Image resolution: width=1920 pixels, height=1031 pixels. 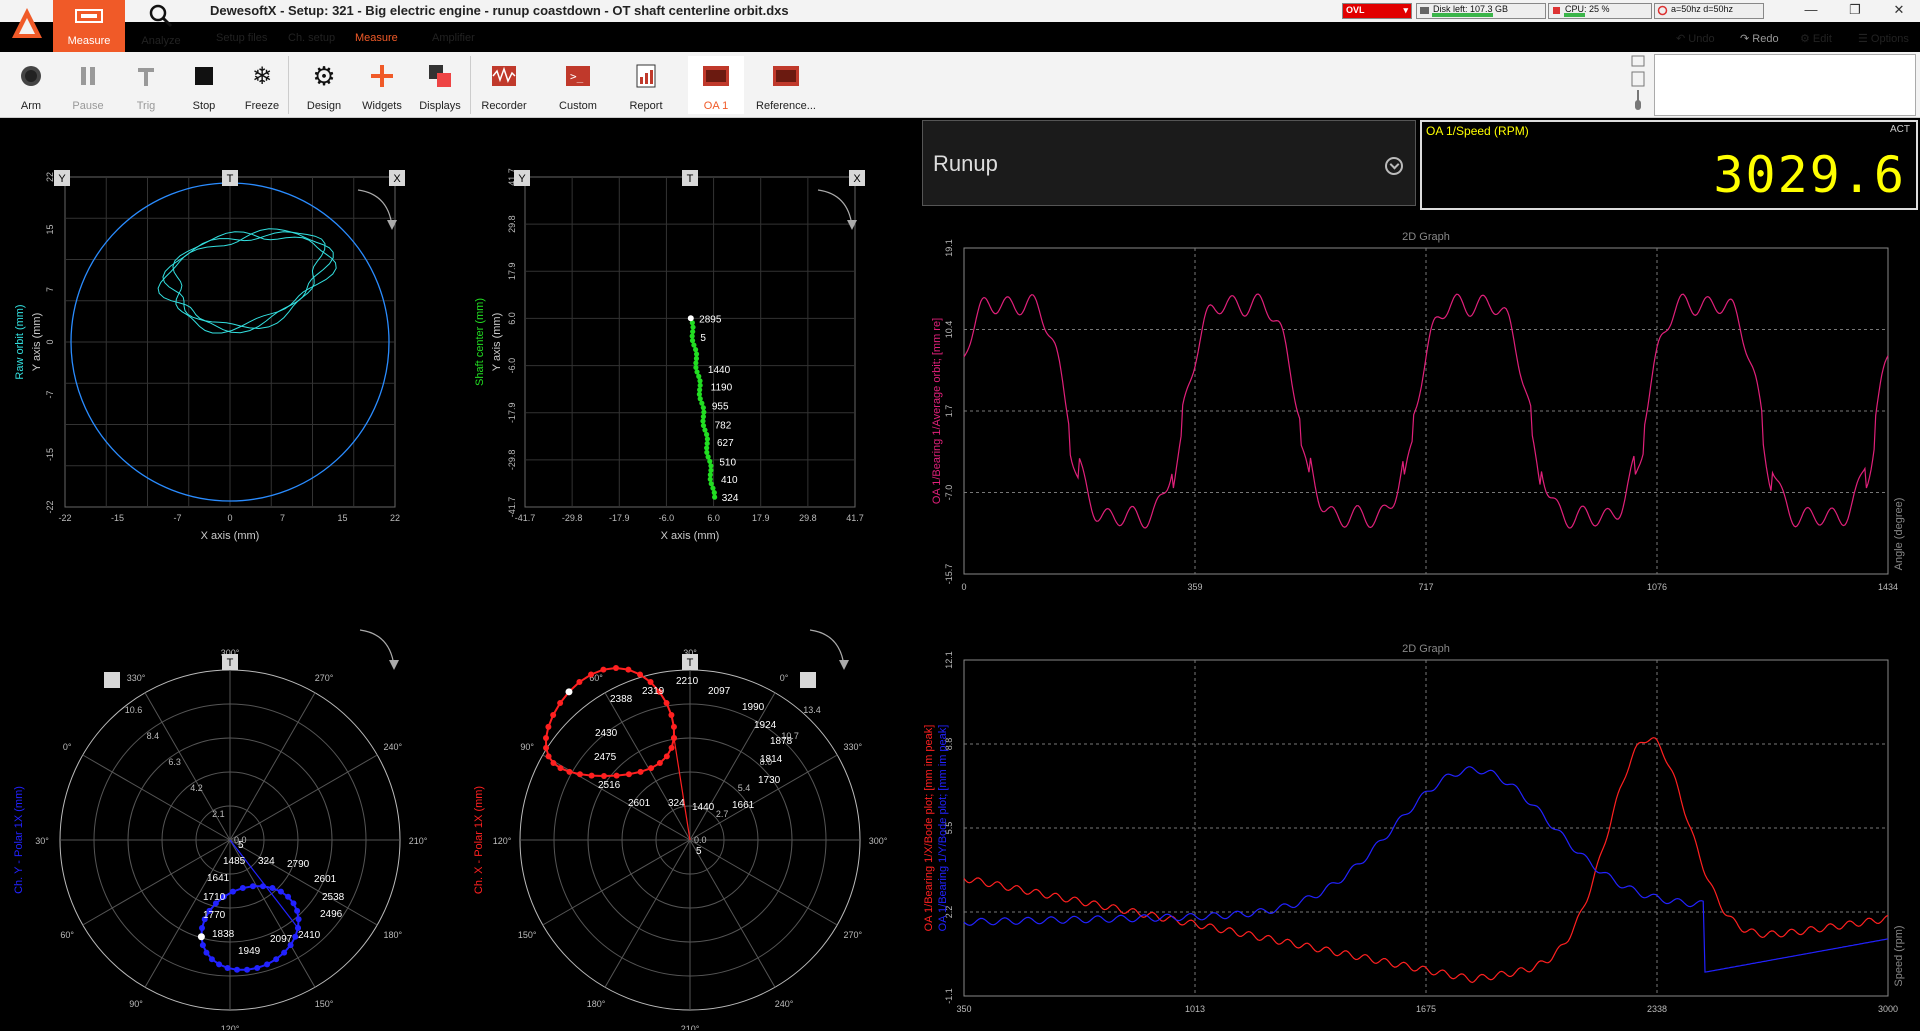 I want to click on displays-label: Displays, so click(x=440, y=106).